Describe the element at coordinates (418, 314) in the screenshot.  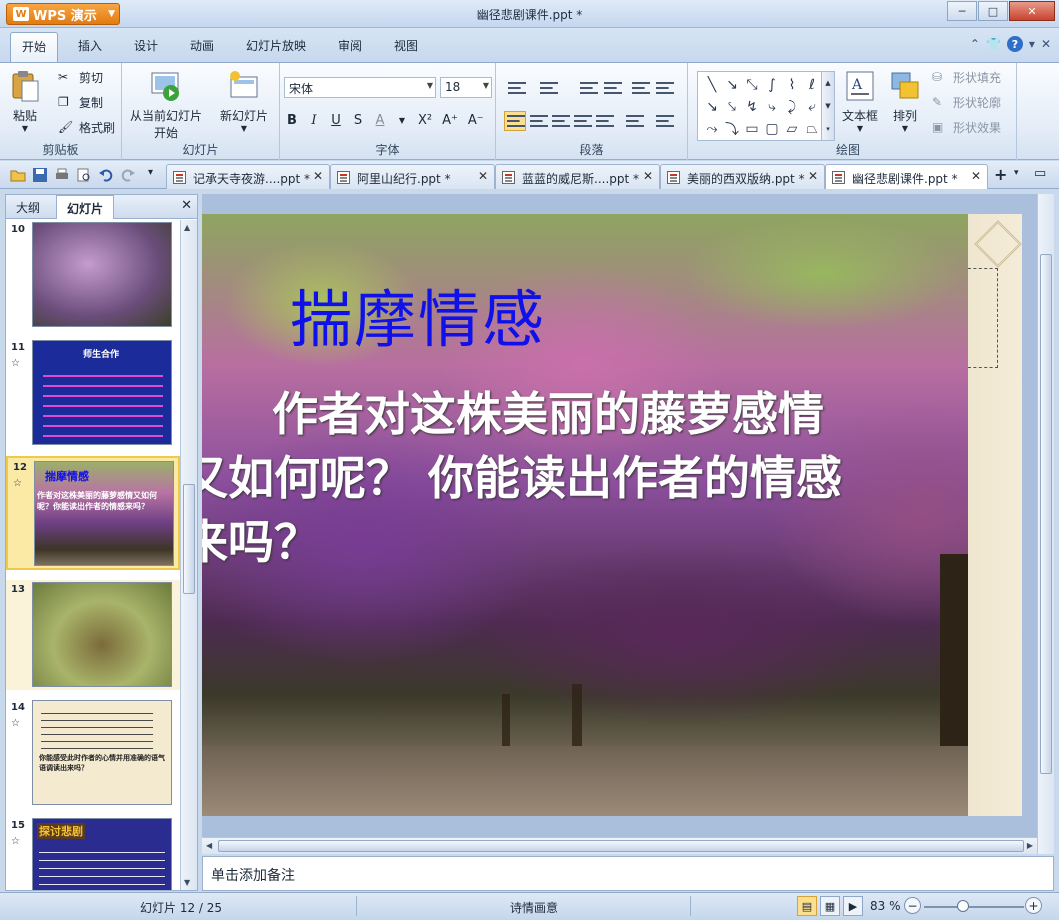
I see `slide-title: 揣摩情感` at that location.